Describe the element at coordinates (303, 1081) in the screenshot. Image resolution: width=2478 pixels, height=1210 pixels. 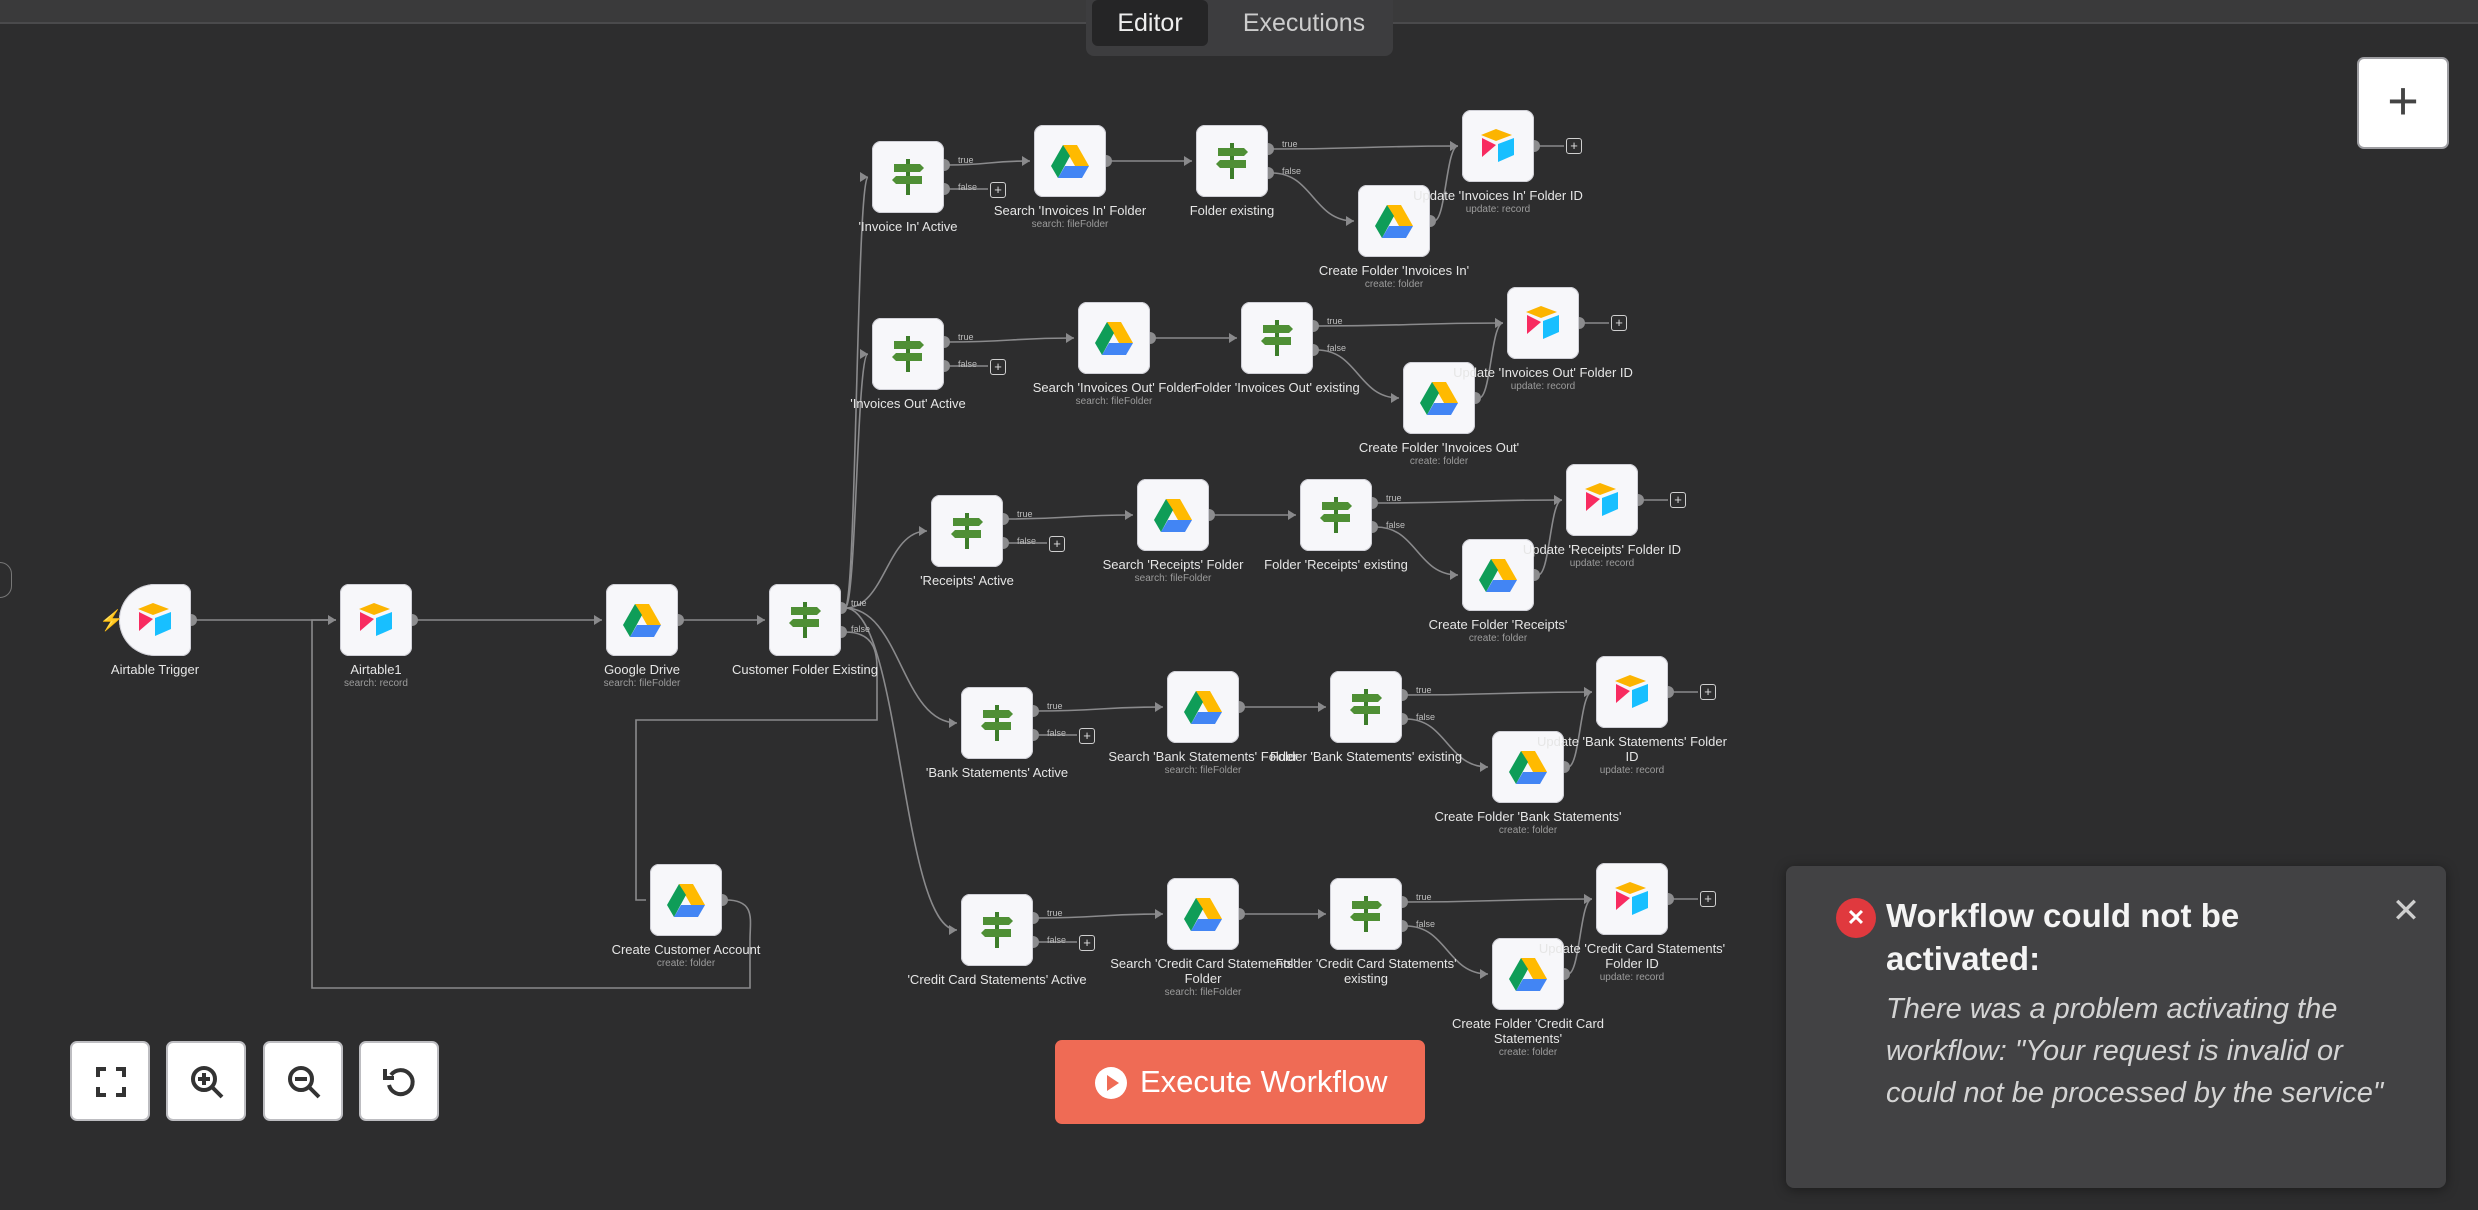
I see `zoom-out-button` at that location.